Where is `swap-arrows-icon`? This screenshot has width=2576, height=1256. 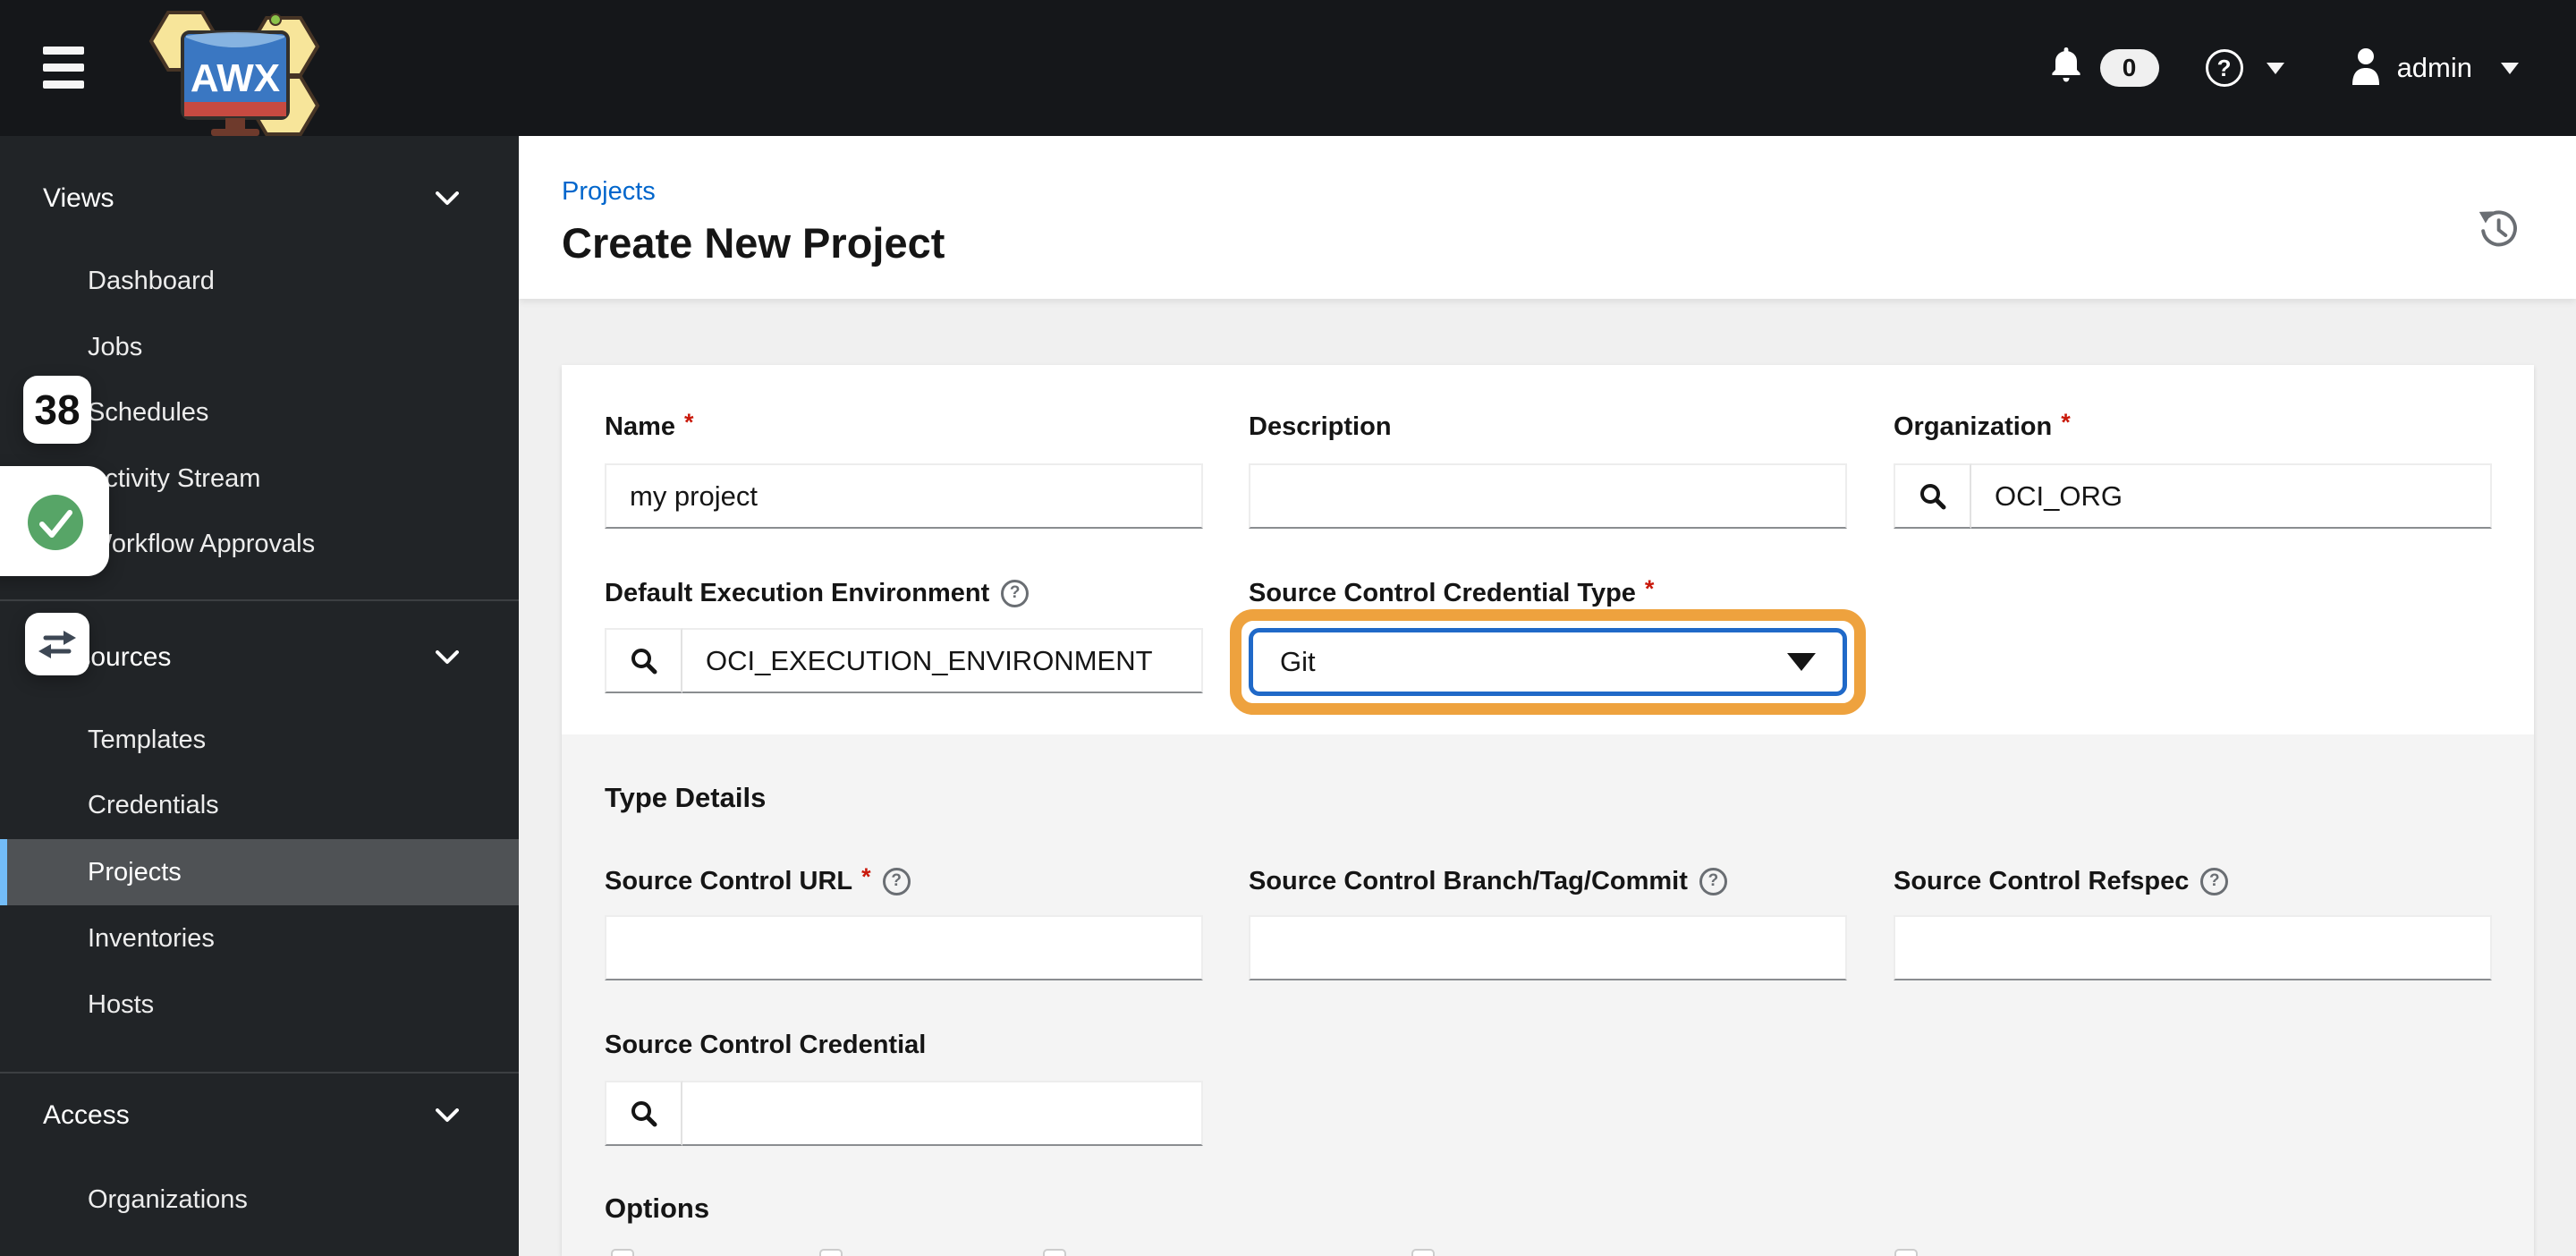
swap-arrows-icon is located at coordinates (57, 644).